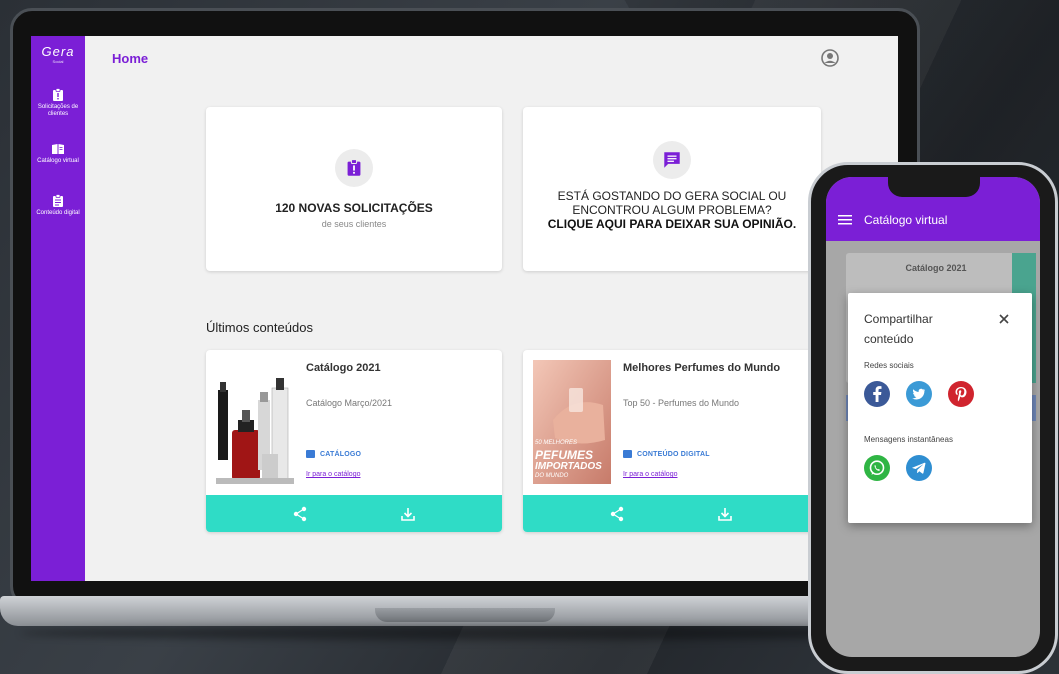 Image resolution: width=1059 pixels, height=674 pixels. What do you see at coordinates (933, 209) in the screenshot?
I see `phone-app-bar: Catálogo virtual` at bounding box center [933, 209].